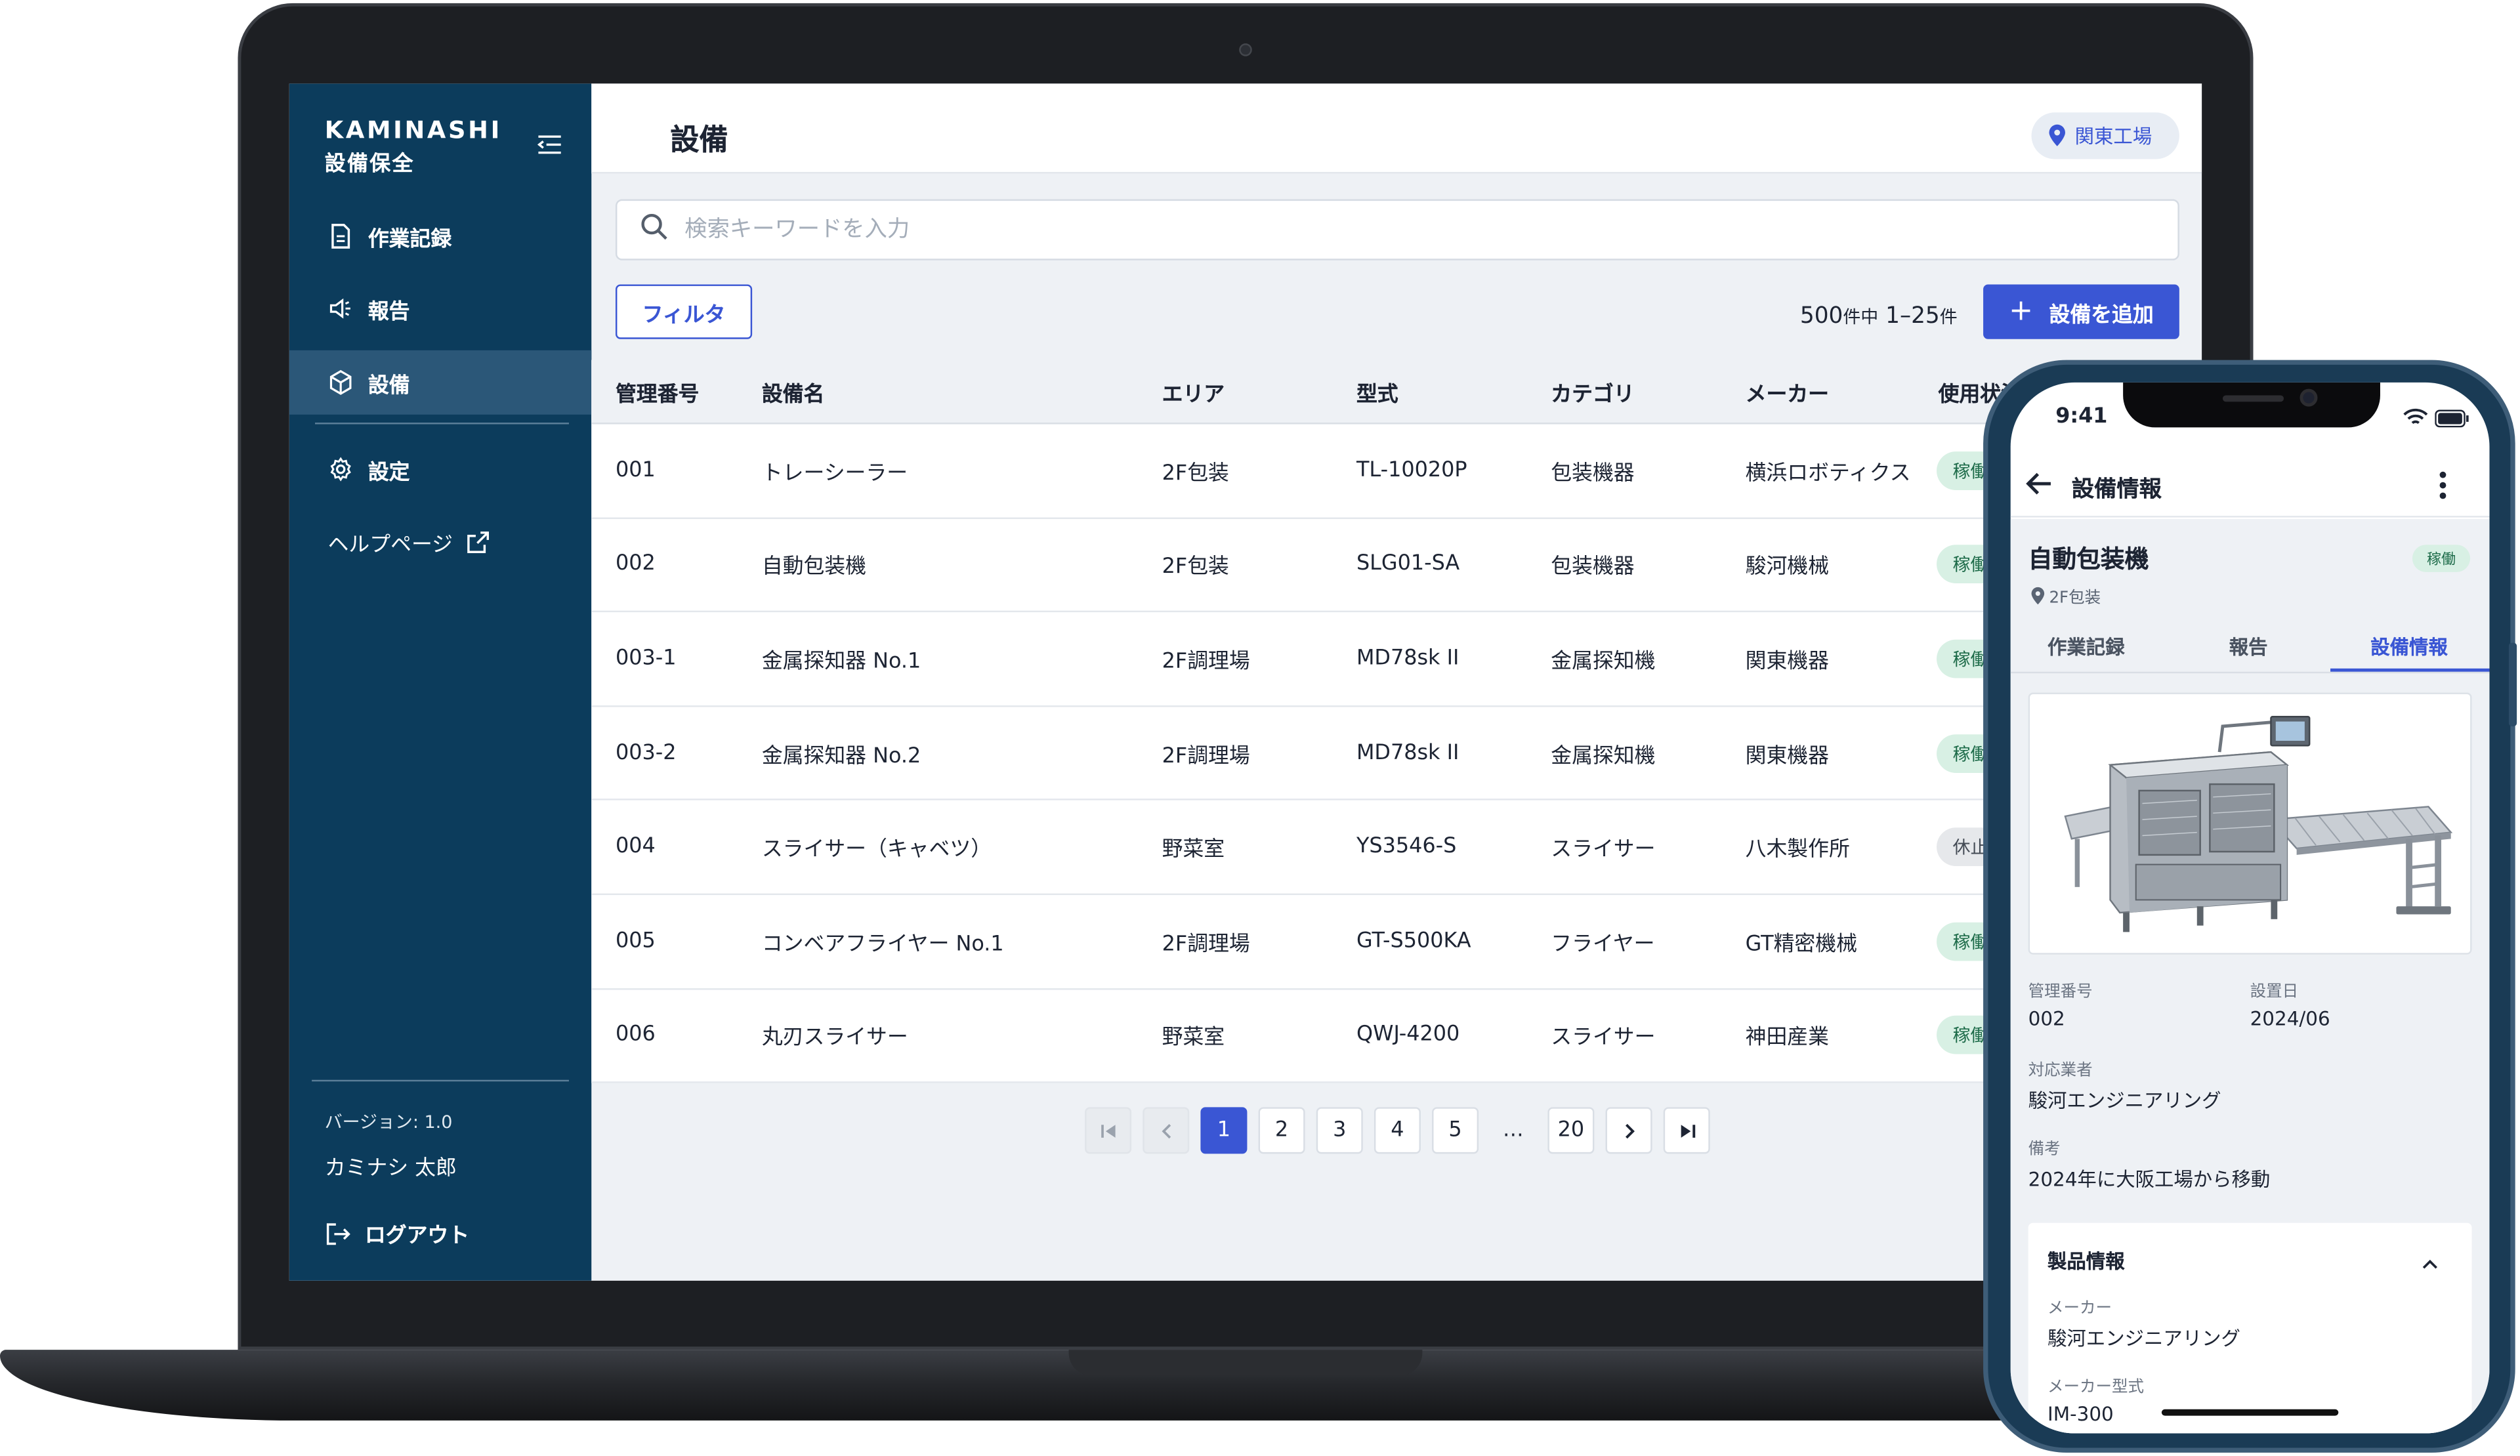 The image size is (2520, 1456). Describe the element at coordinates (1801, 944) in the screenshot. I see `cell-maker: GT精密機械` at that location.